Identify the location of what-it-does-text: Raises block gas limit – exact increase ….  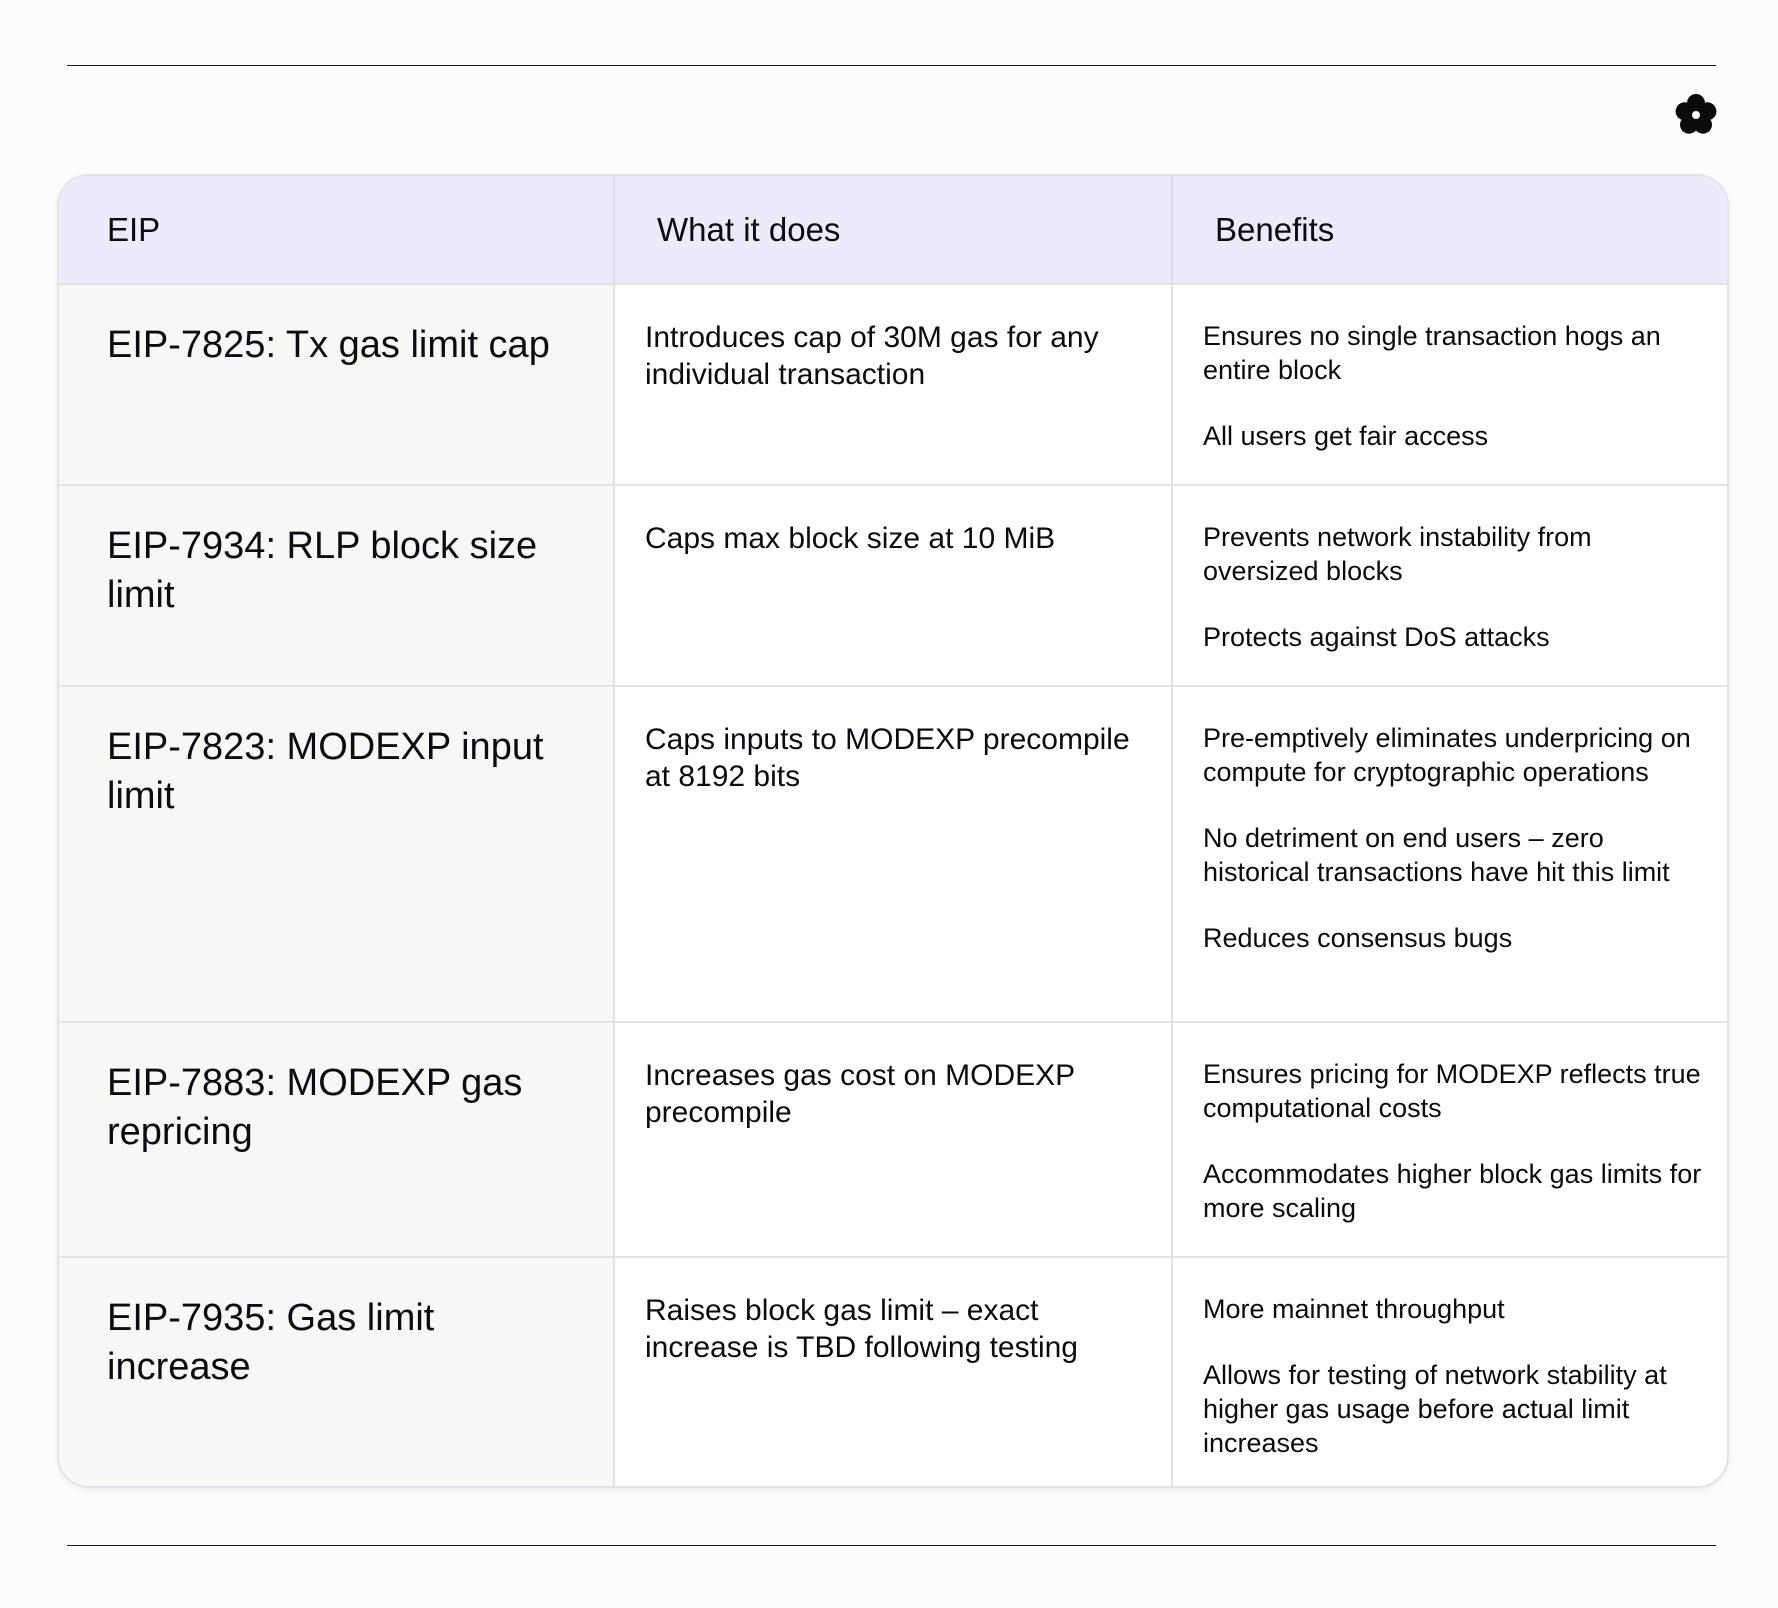
(861, 1329).